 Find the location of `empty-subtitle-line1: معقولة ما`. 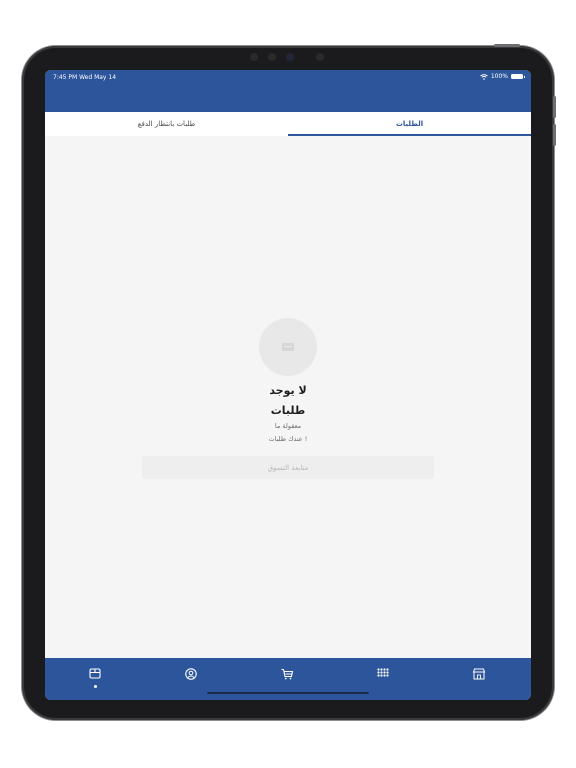

empty-subtitle-line1: معقولة ما is located at coordinates (288, 426).